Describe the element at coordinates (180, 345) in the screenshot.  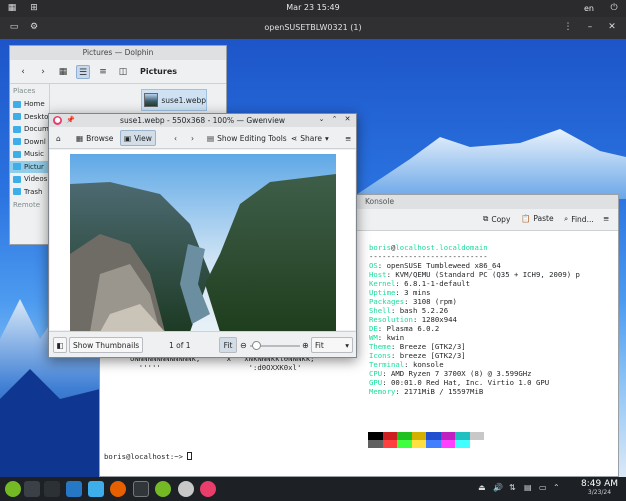
I see `page-counter: 1 of 1` at that location.